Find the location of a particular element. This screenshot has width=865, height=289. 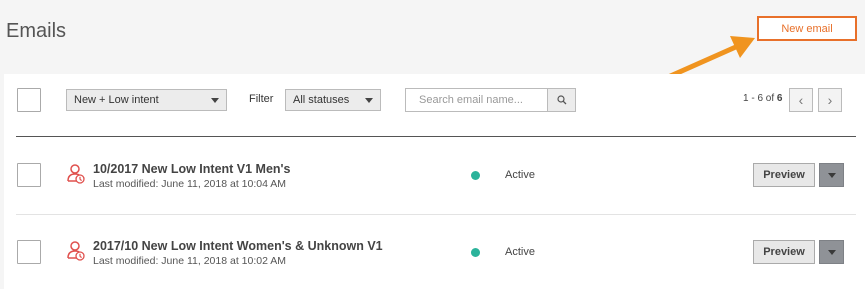

page-title: Emails is located at coordinates (36, 31).